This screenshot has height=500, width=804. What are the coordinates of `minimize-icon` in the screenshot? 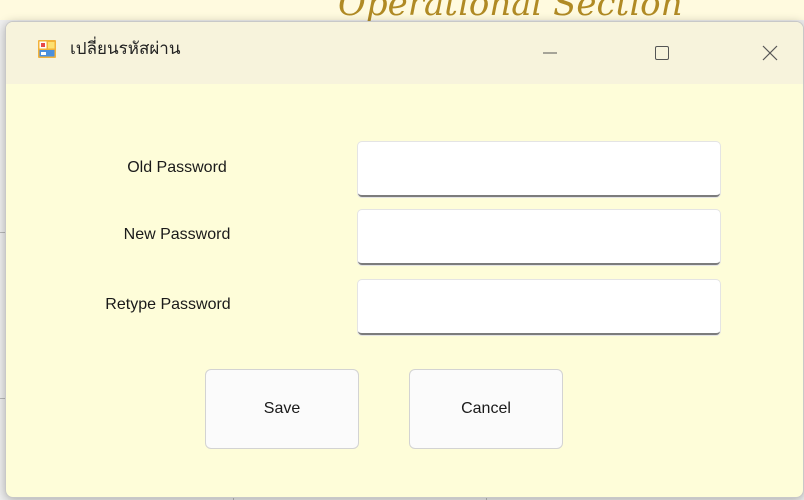 It's located at (550, 53).